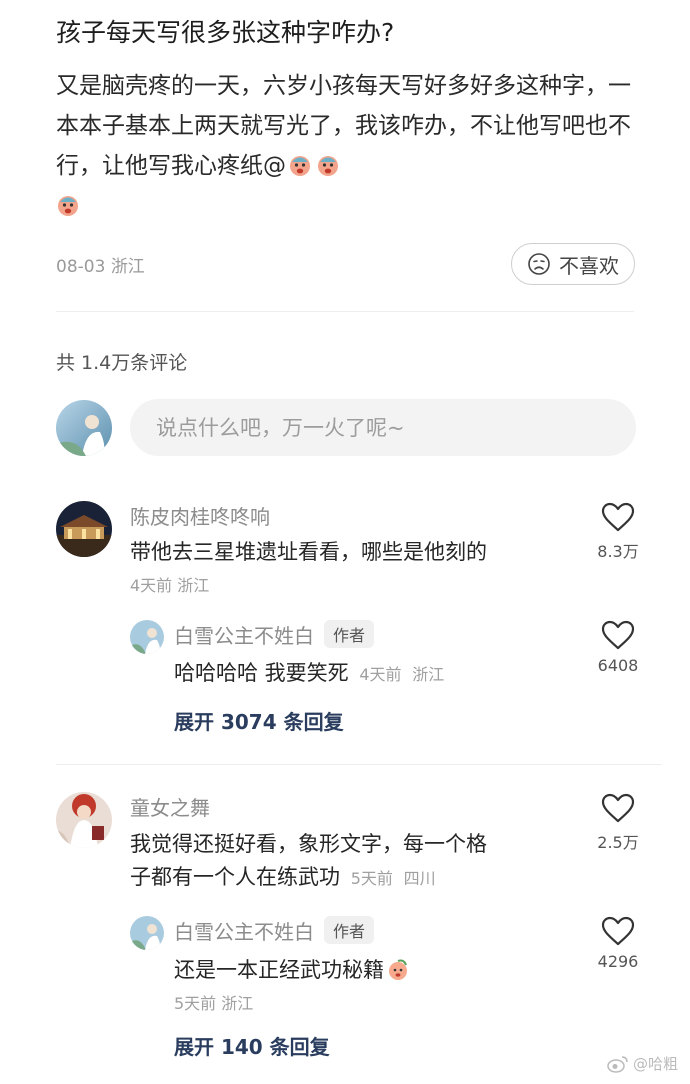 This screenshot has height=1084, width=690. What do you see at coordinates (398, 969) in the screenshot?
I see `peach-emoji-icon` at bounding box center [398, 969].